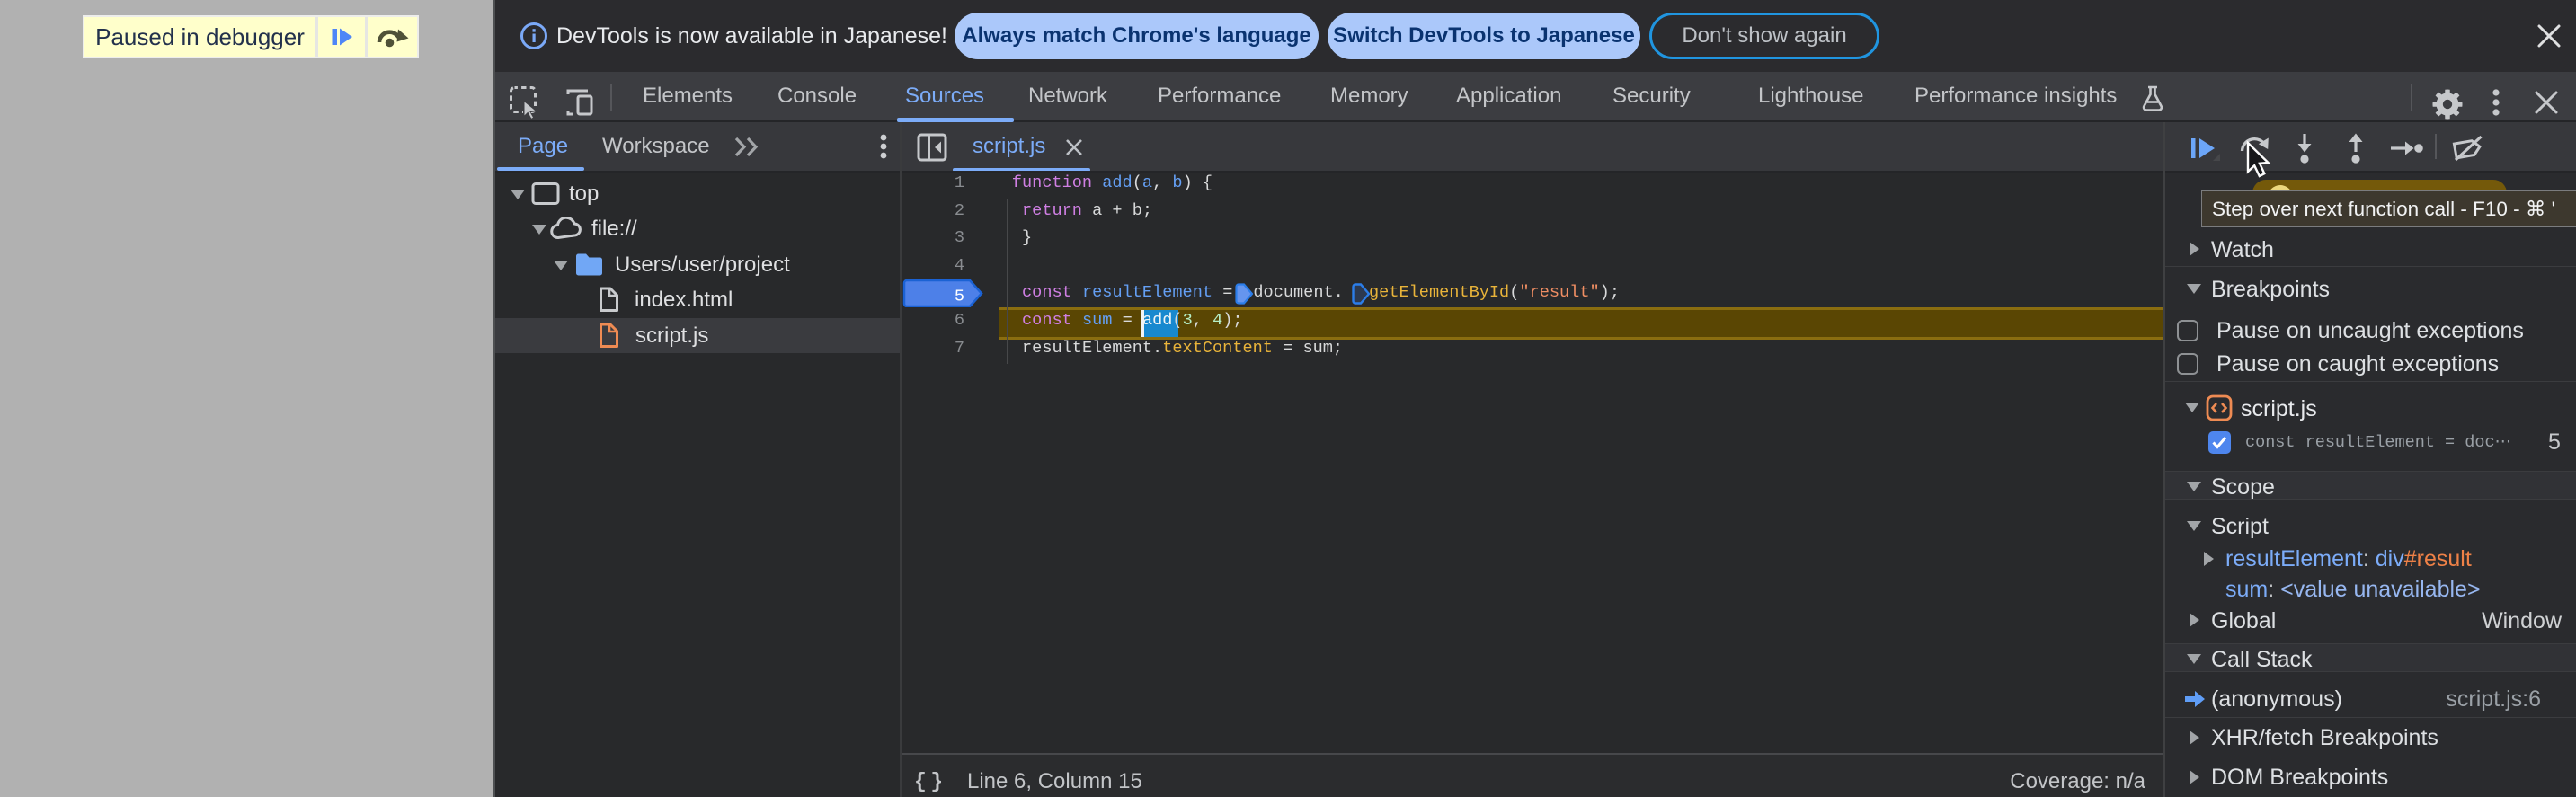 The width and height of the screenshot is (2576, 797). I want to click on svg-text: 5, so click(959, 297).